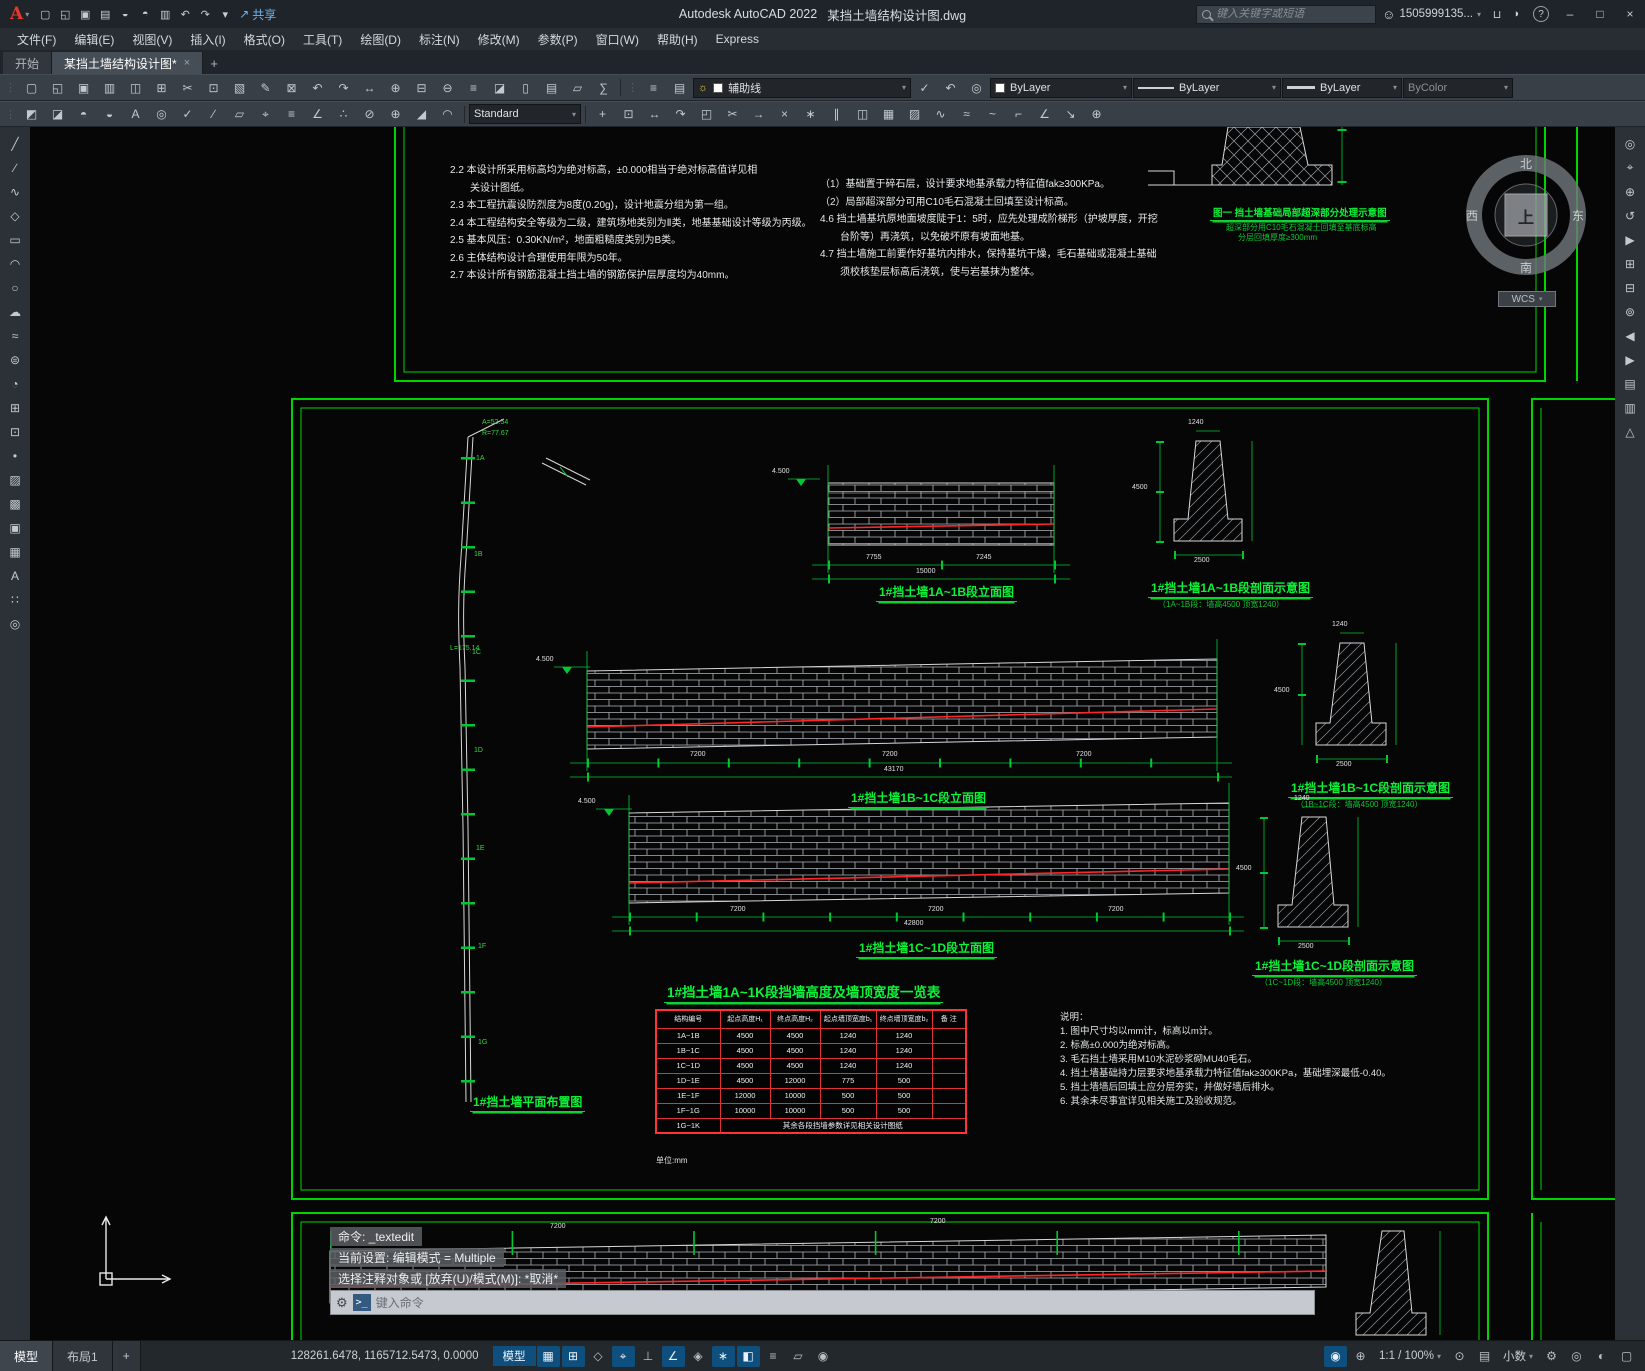  I want to click on quickcalc-icon: ∑, so click(603, 87).